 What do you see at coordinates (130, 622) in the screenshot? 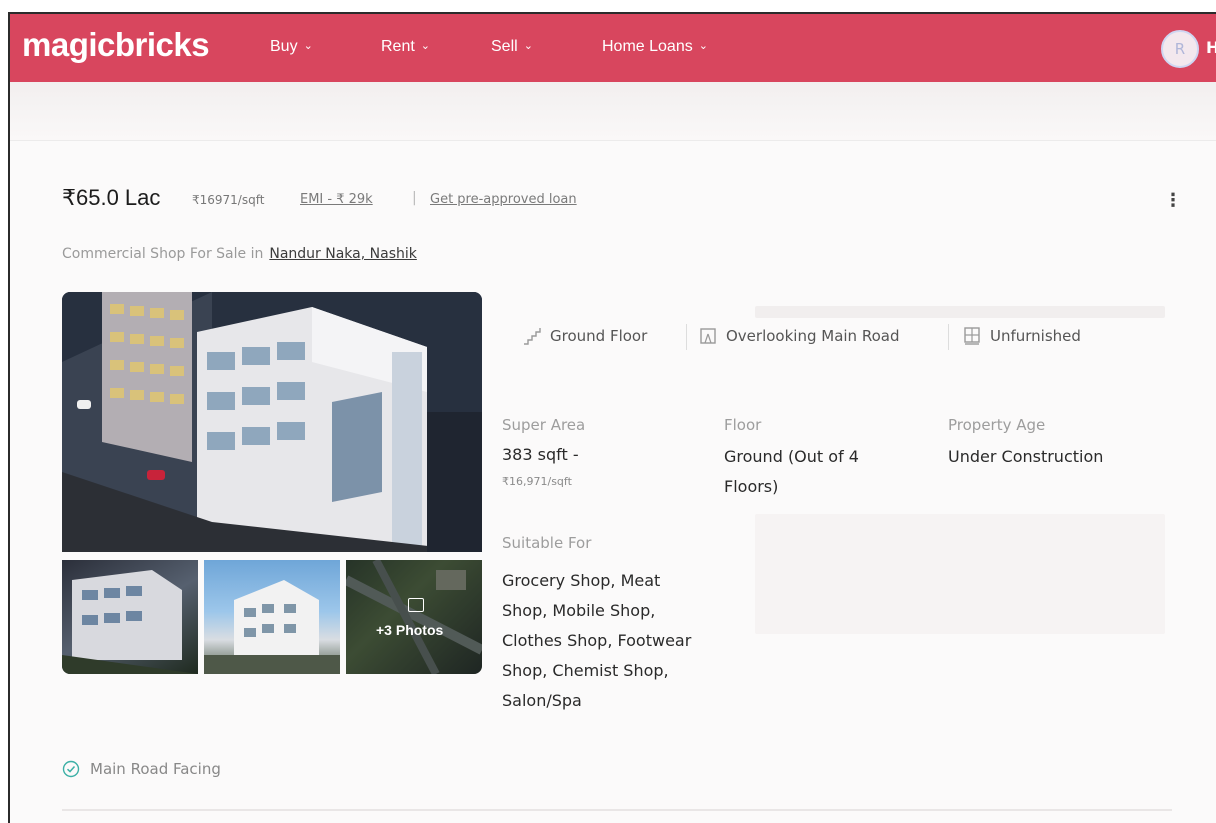
I see `building-thumbnail-illustration` at bounding box center [130, 622].